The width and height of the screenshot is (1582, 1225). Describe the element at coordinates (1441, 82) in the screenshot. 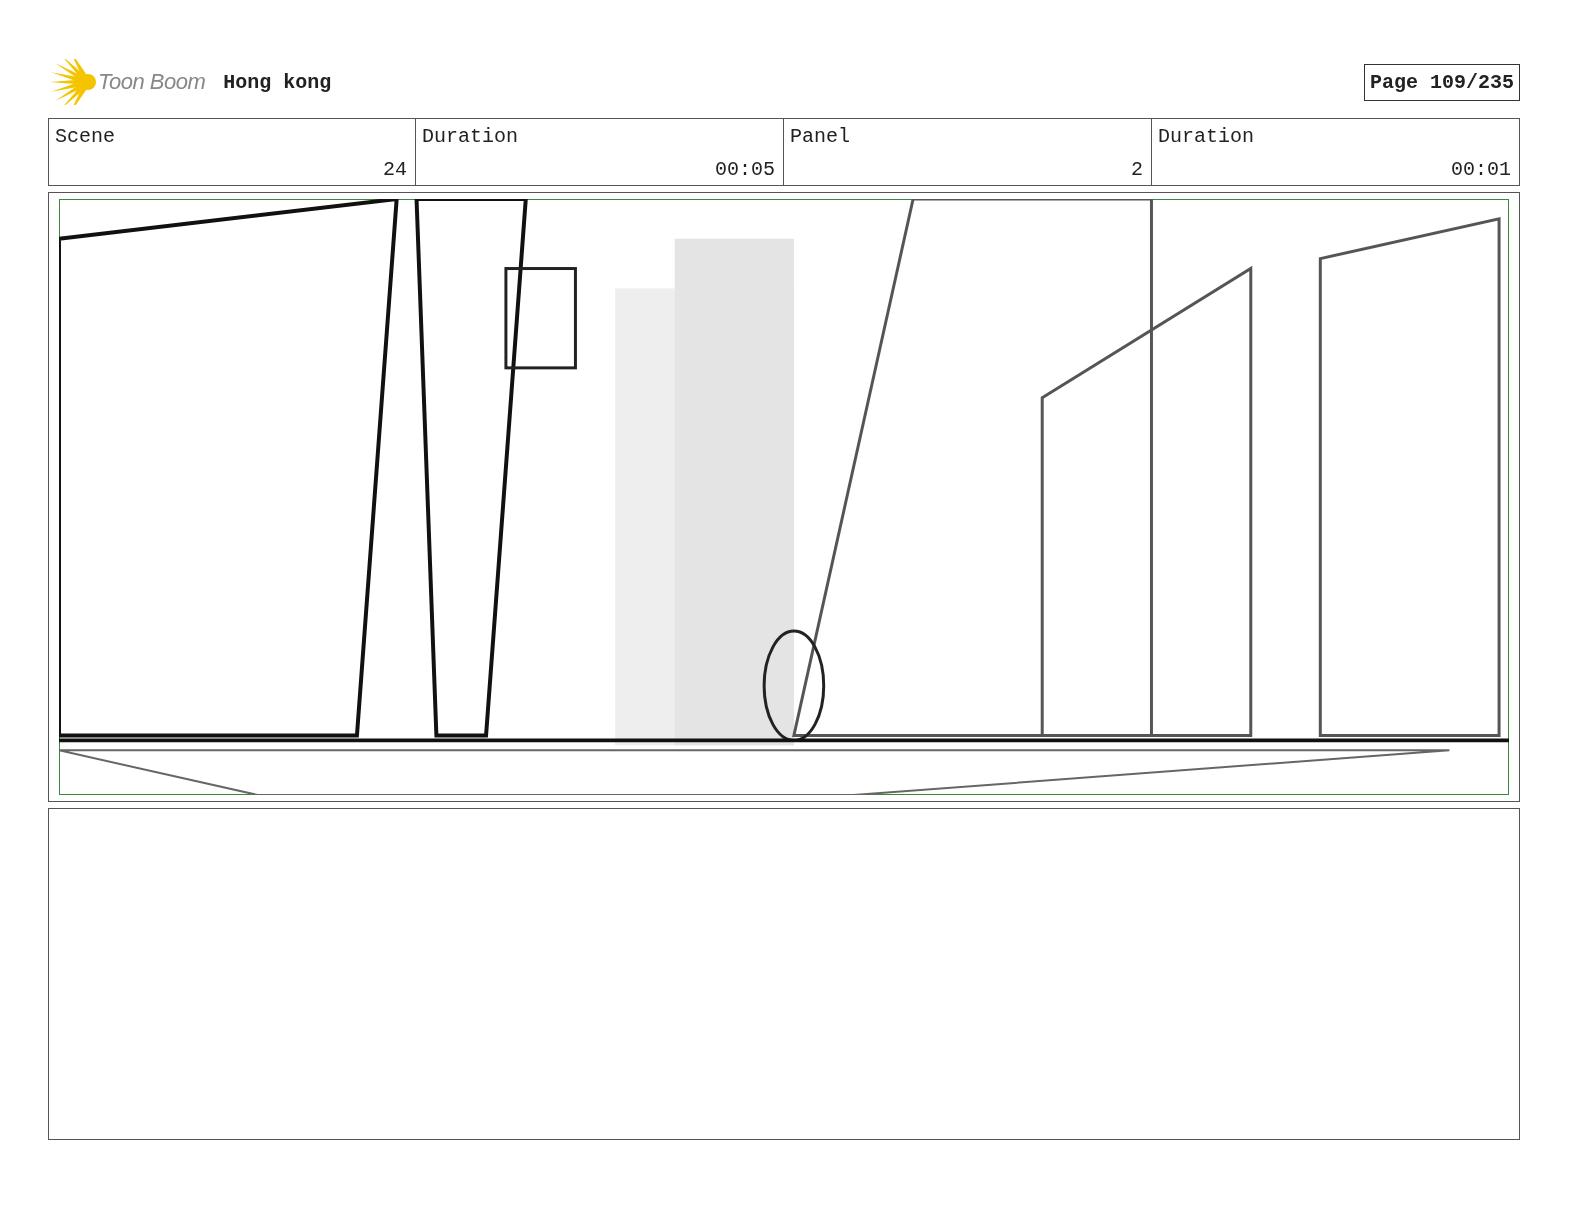

I see `page-number: Page 109/235` at that location.